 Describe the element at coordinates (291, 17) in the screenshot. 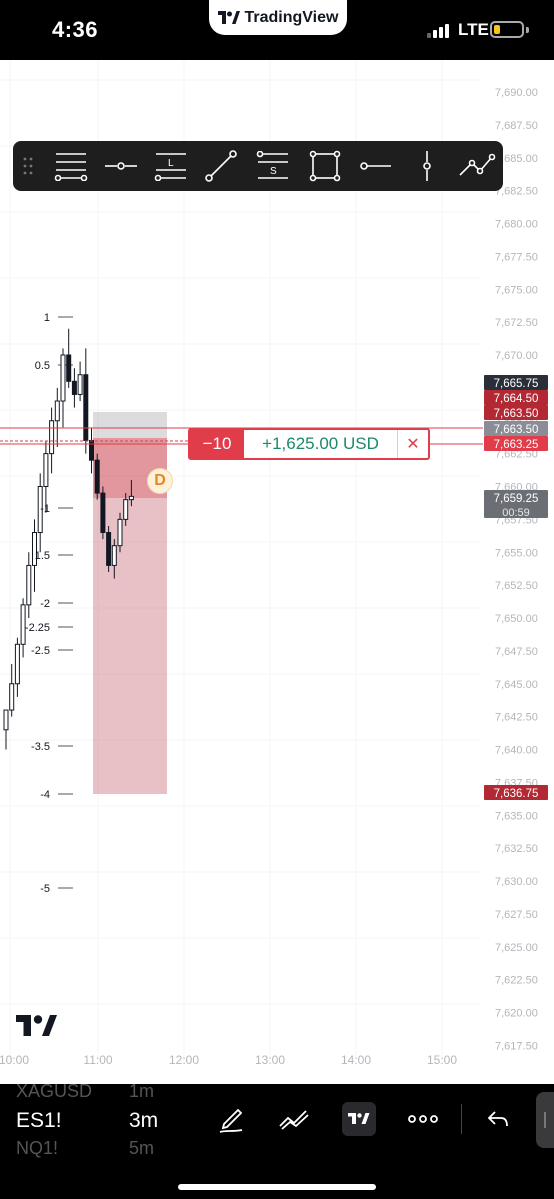

I see `app-label: TradingView` at that location.